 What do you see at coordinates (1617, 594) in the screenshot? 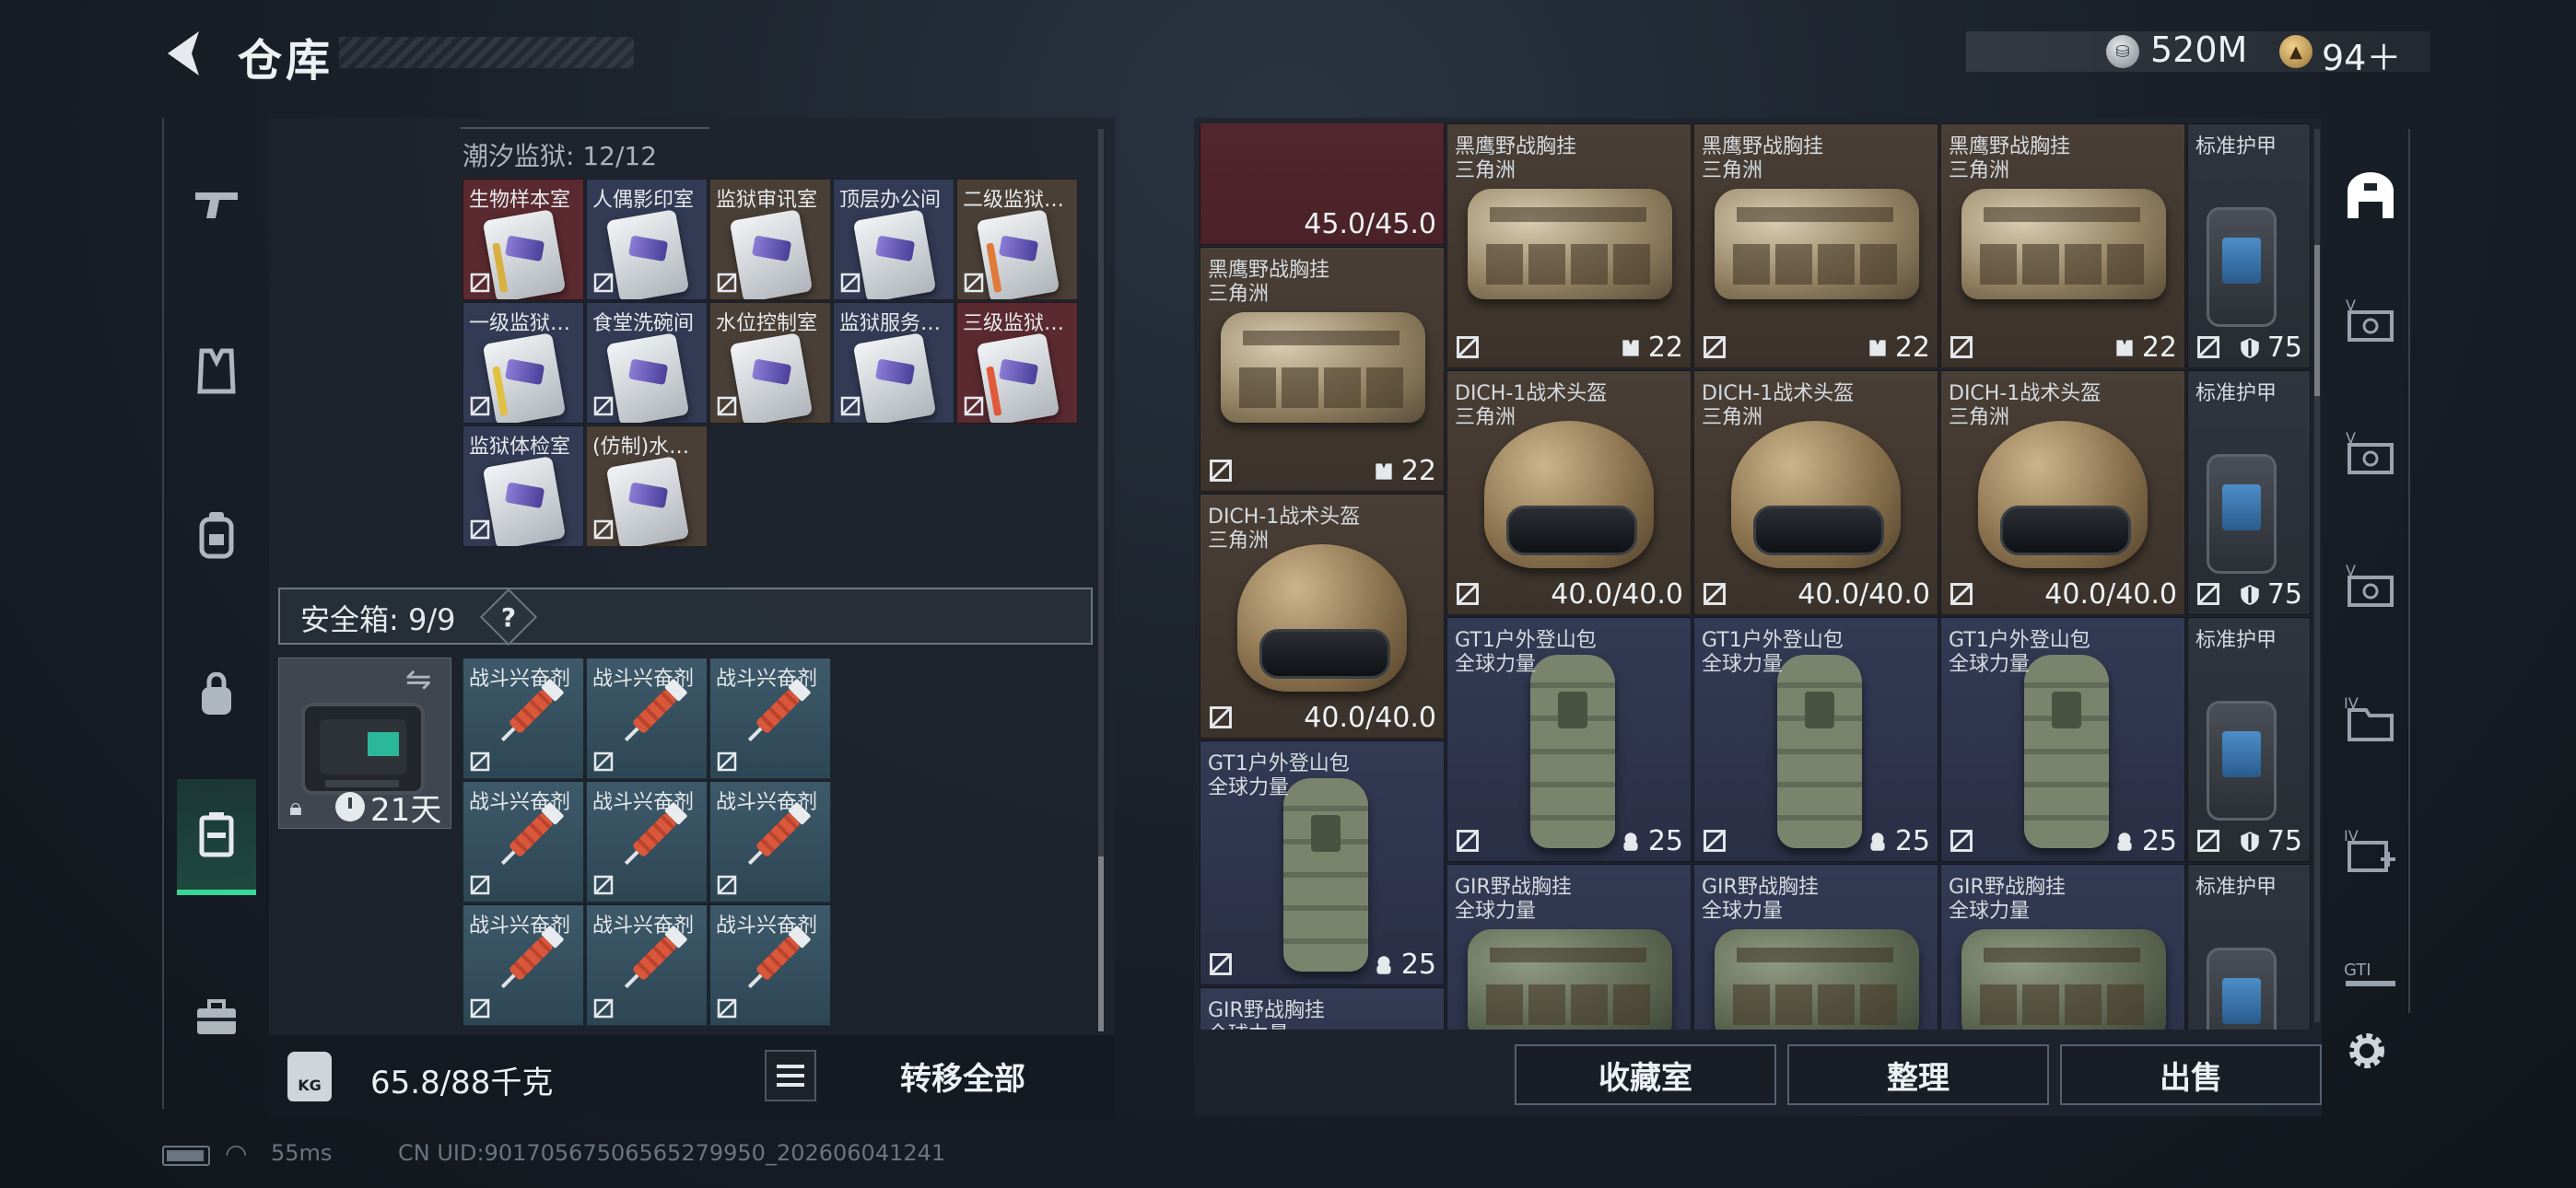
I see `item-stat: 40.0/40.0` at bounding box center [1617, 594].